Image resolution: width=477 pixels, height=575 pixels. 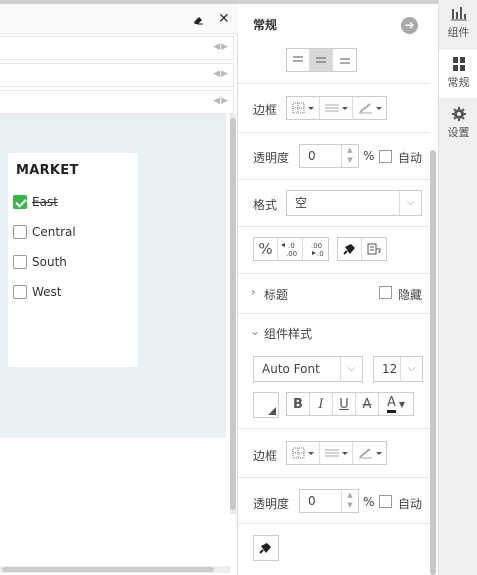 I want to click on filter-item-south: South, so click(x=40, y=262).